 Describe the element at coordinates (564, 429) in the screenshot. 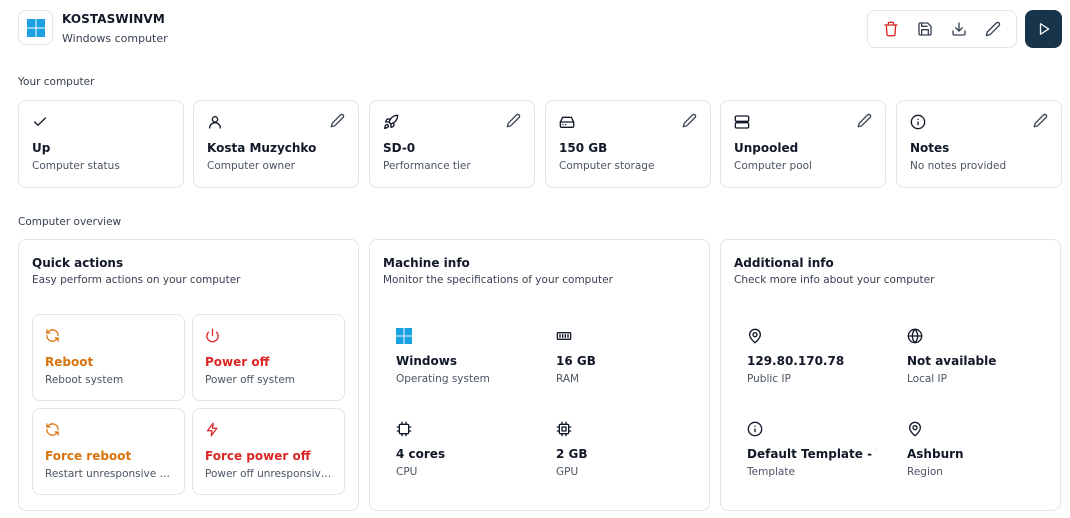

I see `gpu-icon` at that location.